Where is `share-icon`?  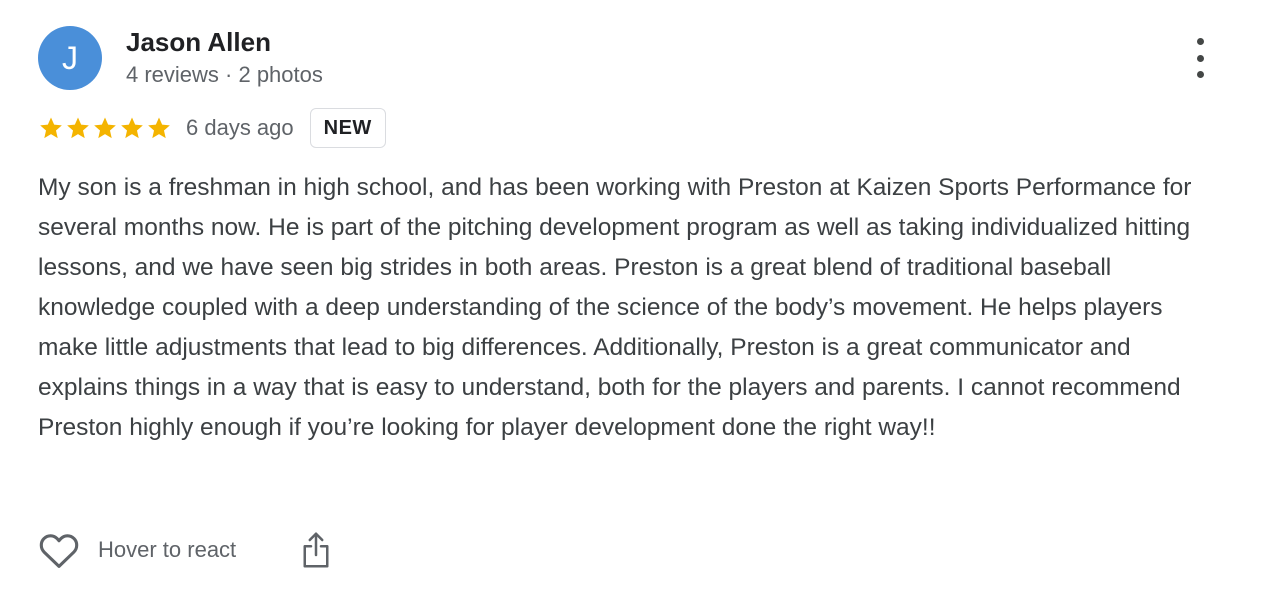 share-icon is located at coordinates (316, 550).